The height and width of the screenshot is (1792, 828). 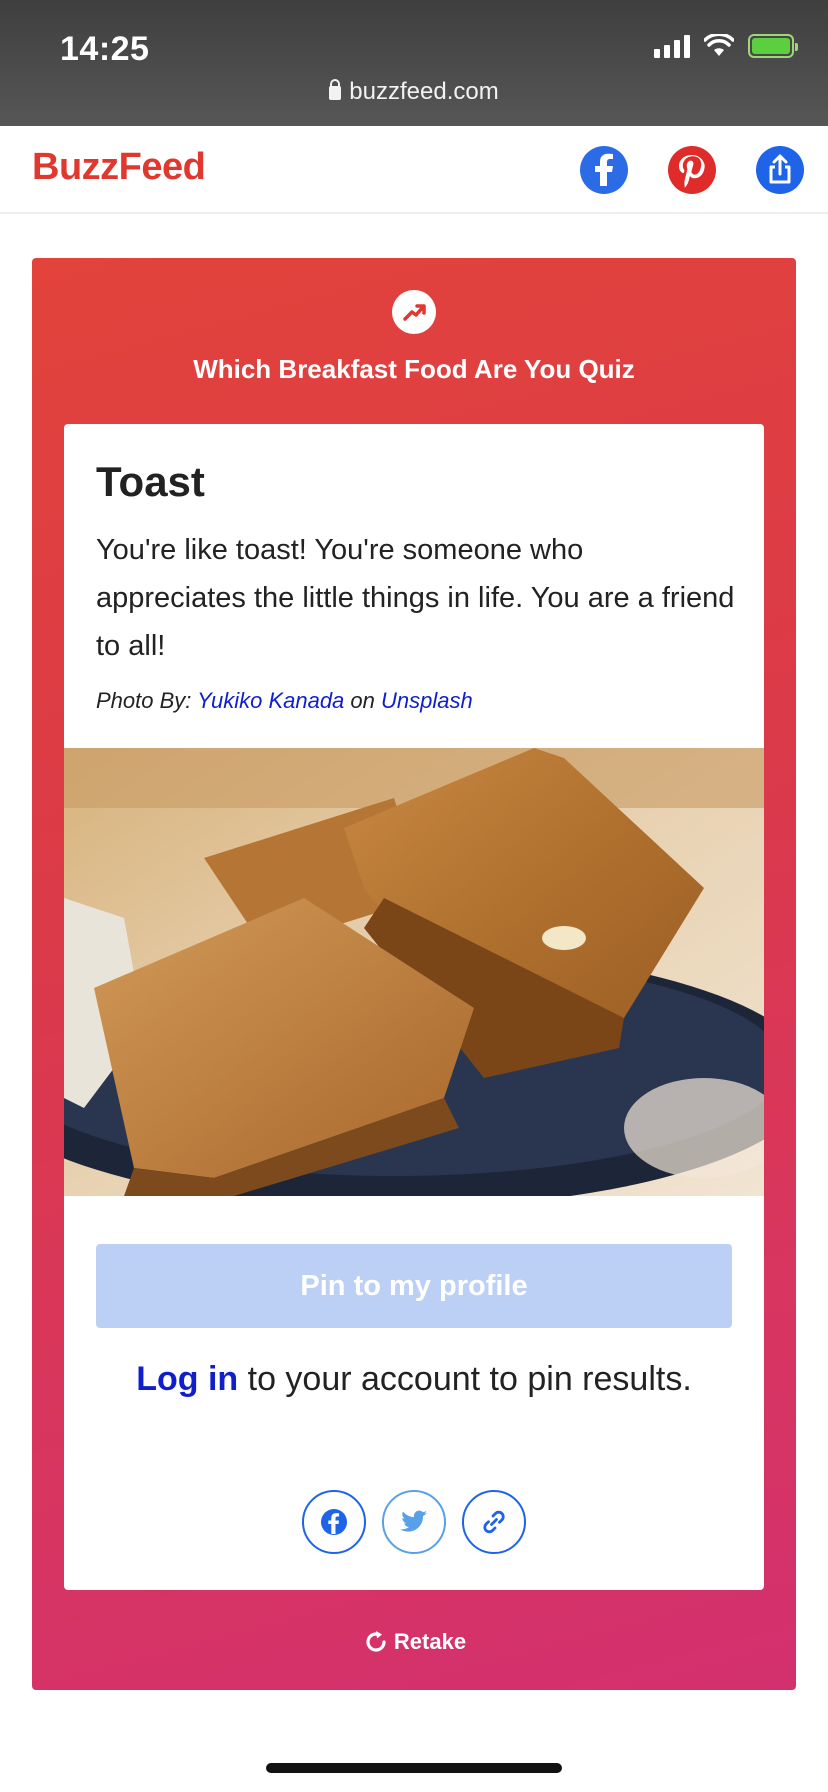 I want to click on pin-to-profile-button: Pin to my profile, so click(x=414, y=1286).